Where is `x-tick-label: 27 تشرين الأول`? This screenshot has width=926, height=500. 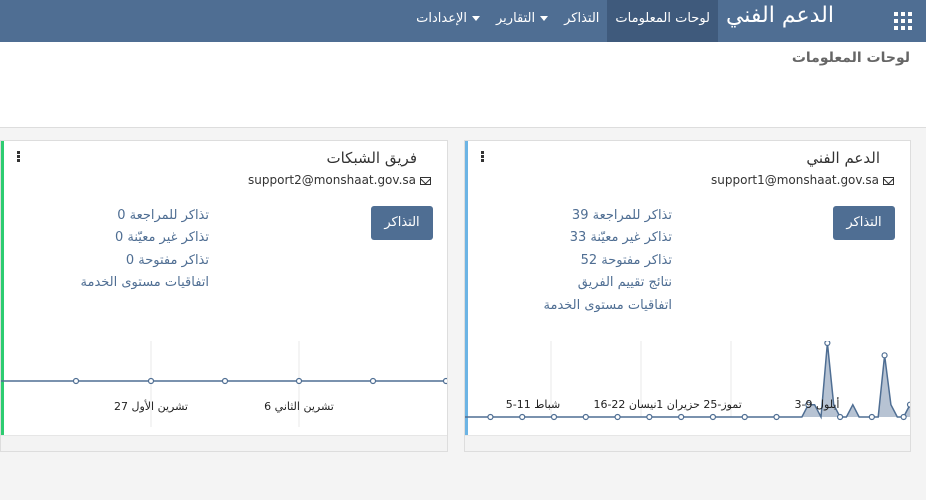
x-tick-label: 27 تشرين الأول is located at coordinates (151, 406).